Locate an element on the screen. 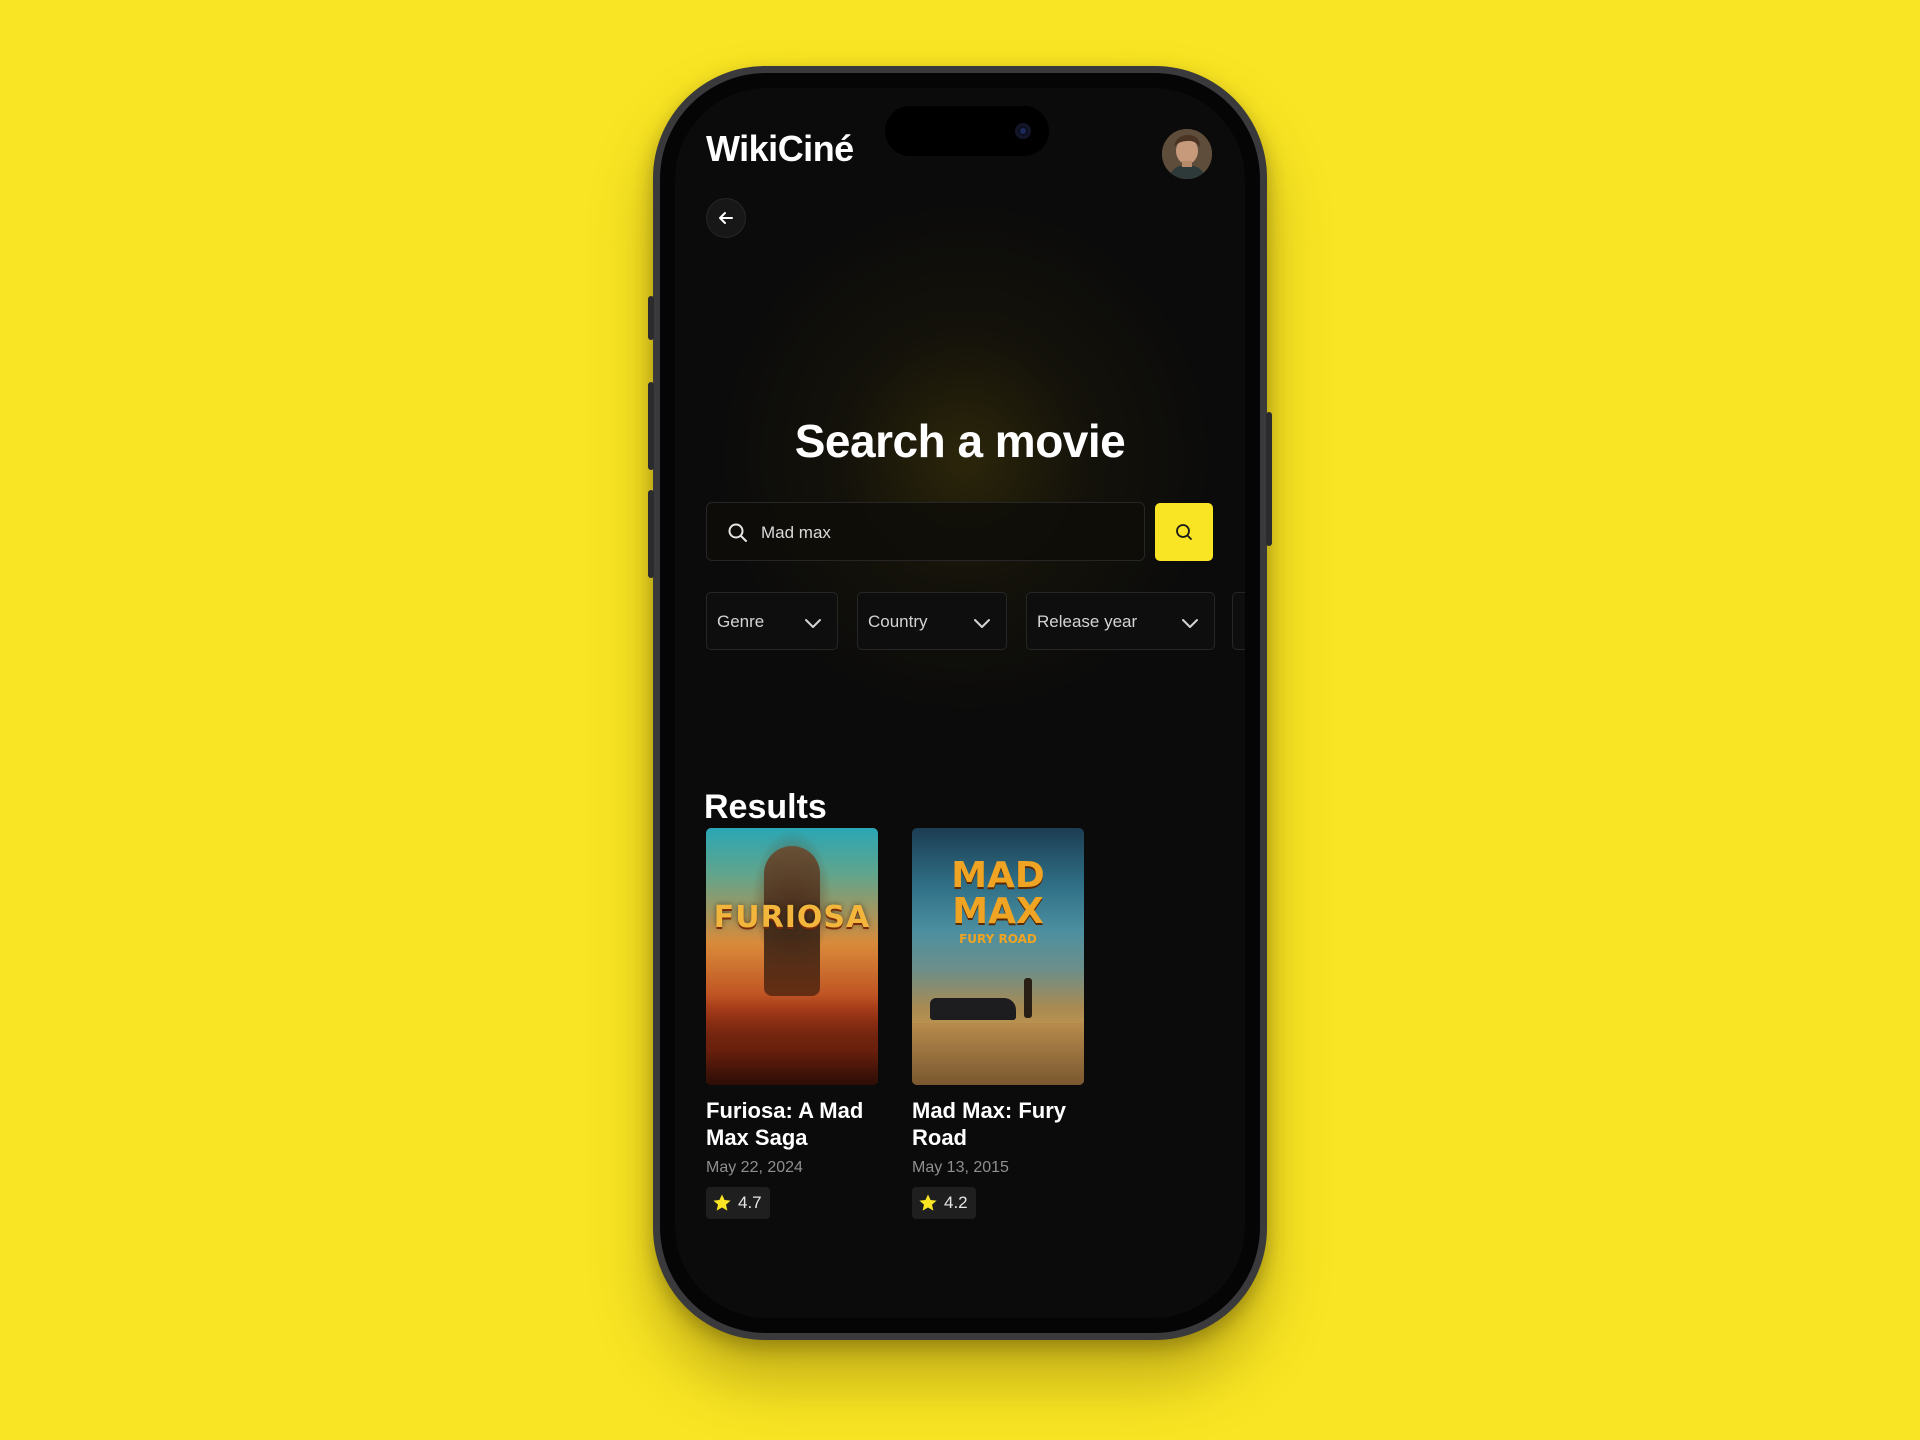  filter-label: Genre is located at coordinates (741, 621).